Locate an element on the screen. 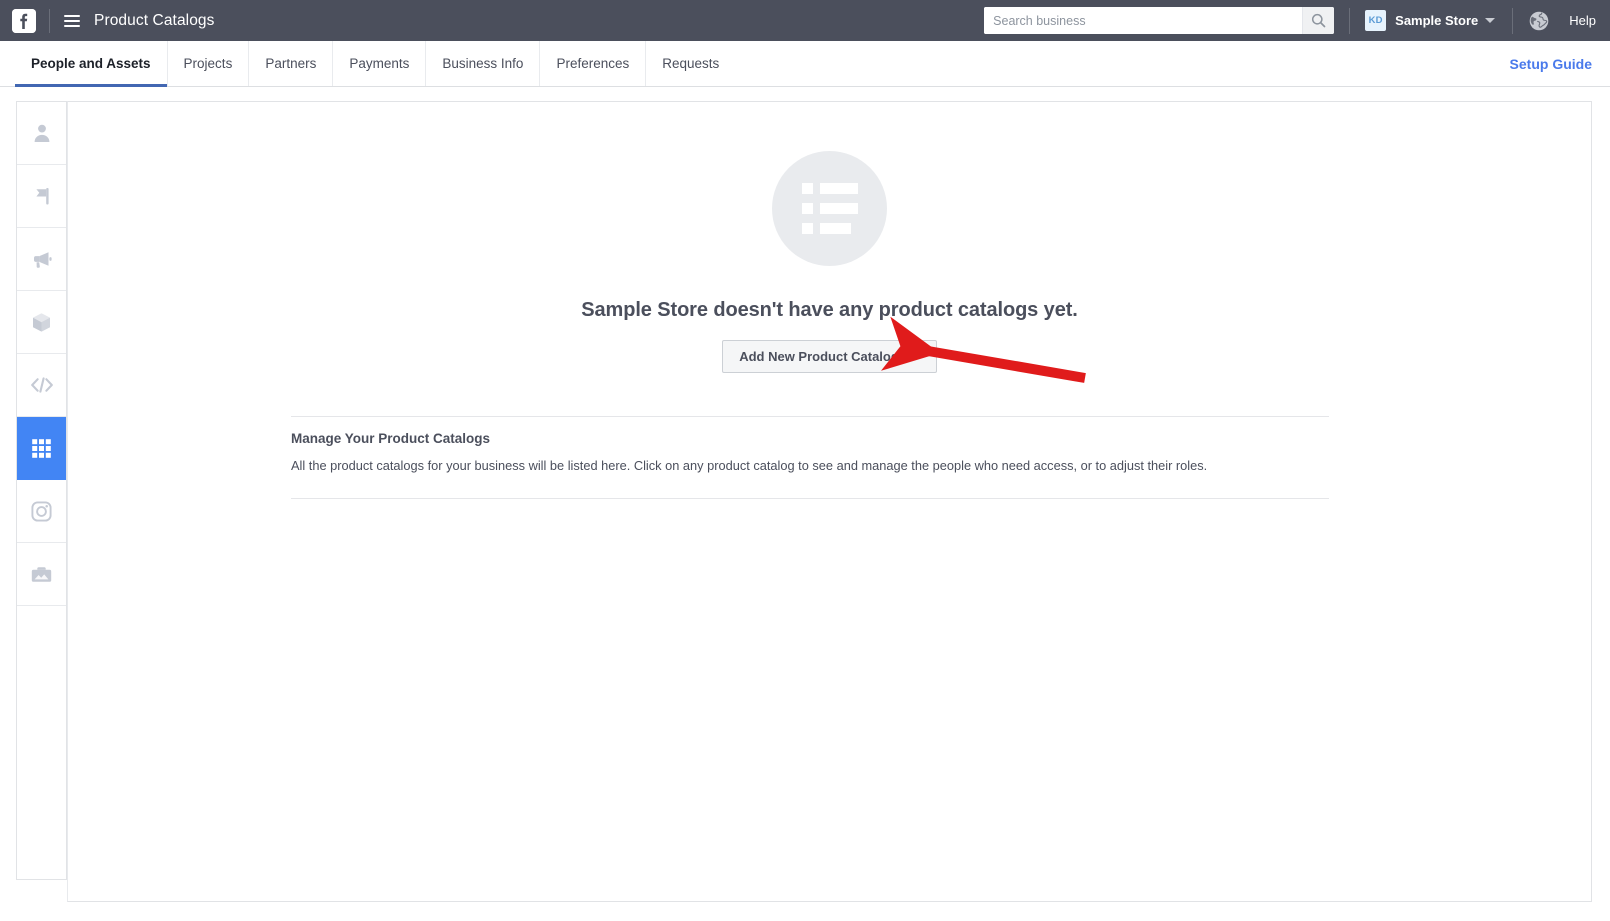 Image resolution: width=1610 pixels, height=921 pixels. person-icon is located at coordinates (42, 133).